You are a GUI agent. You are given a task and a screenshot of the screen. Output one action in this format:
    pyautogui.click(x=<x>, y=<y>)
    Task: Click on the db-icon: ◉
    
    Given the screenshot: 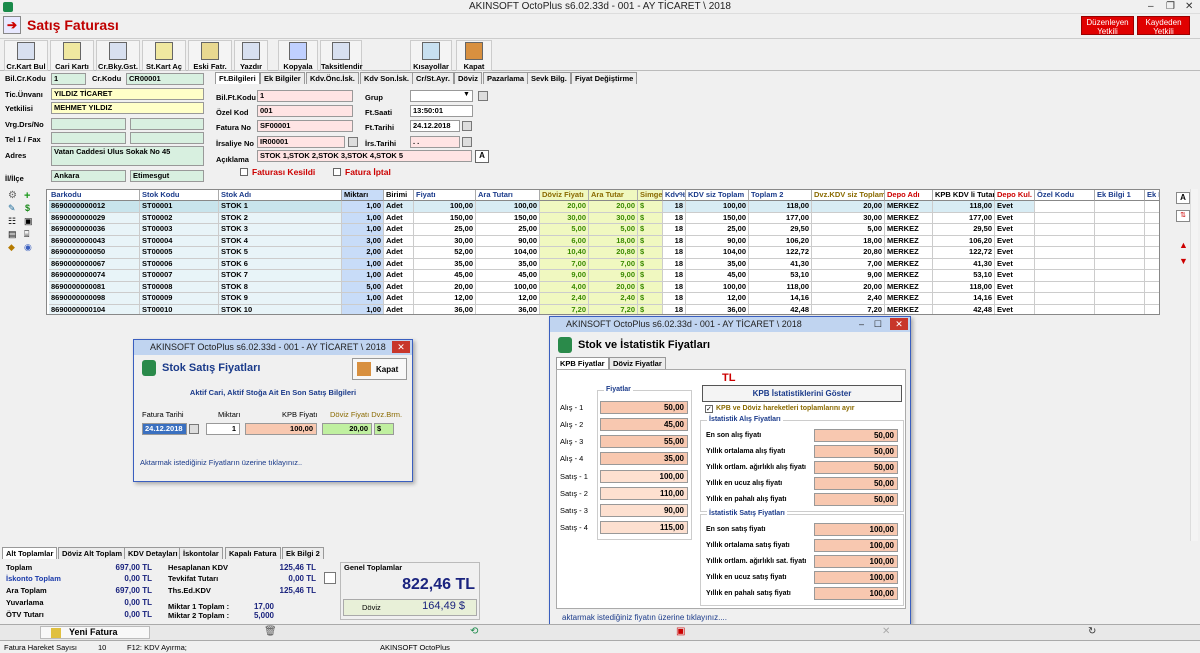 What is the action you would take?
    pyautogui.click(x=28, y=247)
    